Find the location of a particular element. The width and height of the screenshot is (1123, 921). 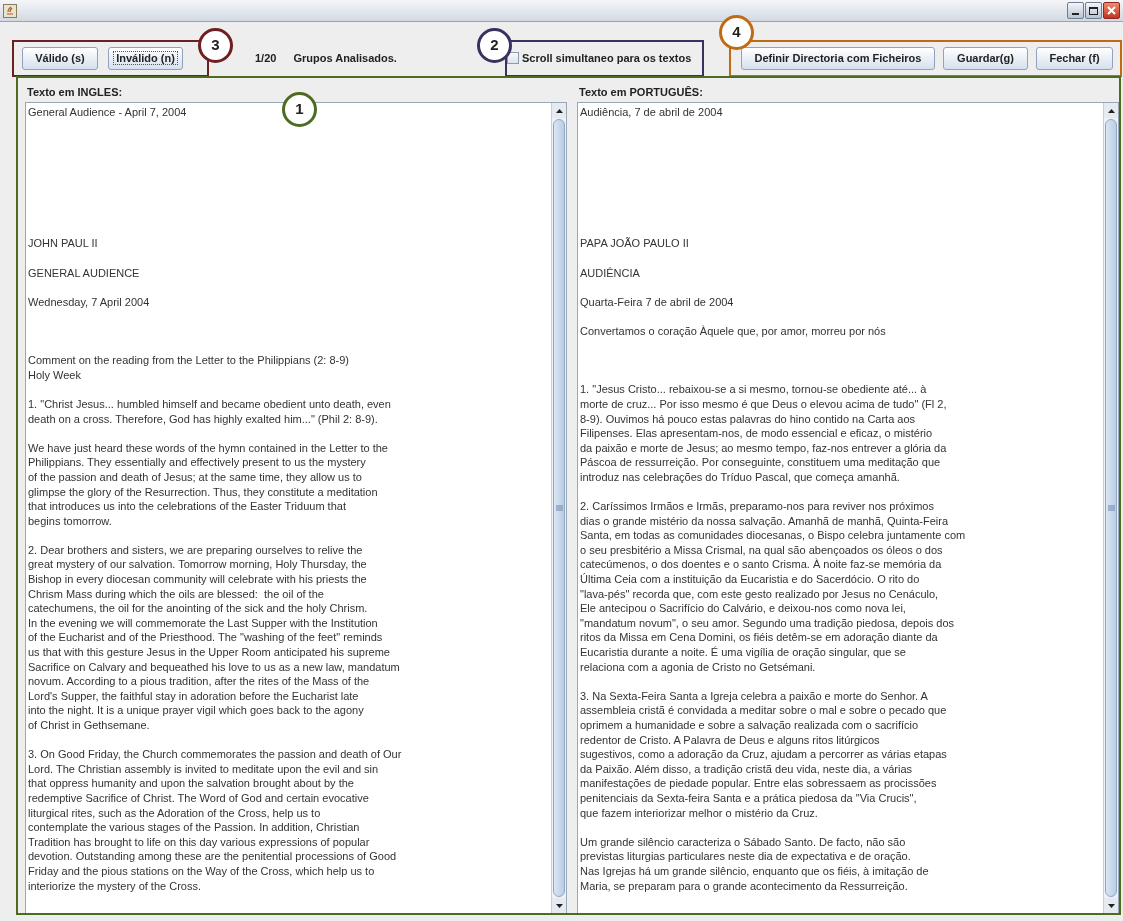

text-paragraph: 2. Caríssimos Irmãos e Irmãs, preparamo-nos para reviver nos próximos dias o grande mistério da nossa salvação. Amanhã de manhã, Quinta-Feira Santa, em todas as comunidades diocesanas, o Bispo celebra juntamente com o seu presbitério a Missa Crismal, na qual são abençoados os óleos o dos catecúmenos, o dos doentes e o santo Crisma. À noite faz-se memória da Última Ceia com a instituição da Eucaristia e do Sacerdócio. O rito do "lava-pés" recorda que, com este gesto realizado por Jesus no Cenáculo, Ele antecipou o Sacrifício do Calvário, e deixou-nos como nova lei, "mandatum novum", o seu amor. Segundo uma tradição piedosa, depois dos ritos da Missa em Cena Domini, os fiéis detêm-se em adoração diante da Eucaristia durante a noite. É uma vigília de oração singular, que se relaciona com a agonia de Cristo no Getsémani. is located at coordinates (773, 587).